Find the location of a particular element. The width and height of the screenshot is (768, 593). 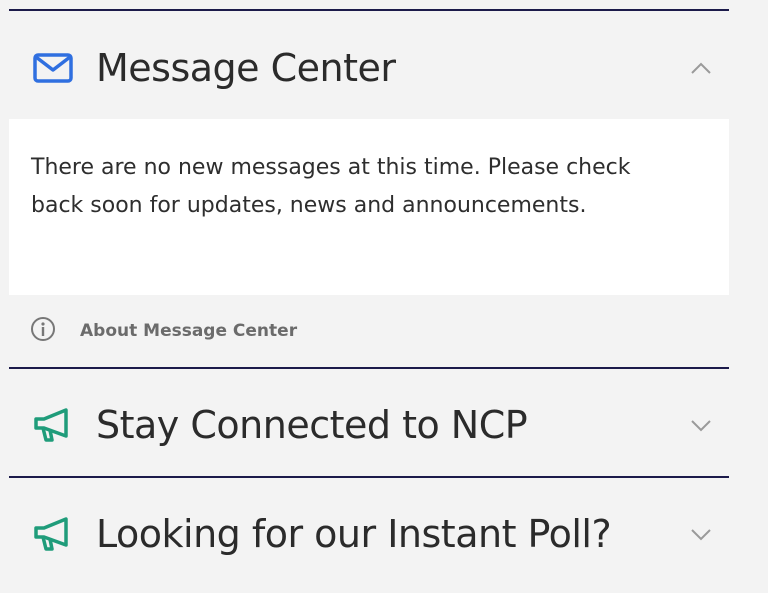

instant-poll-header: Looking for our Instant Poll? is located at coordinates (369, 534).